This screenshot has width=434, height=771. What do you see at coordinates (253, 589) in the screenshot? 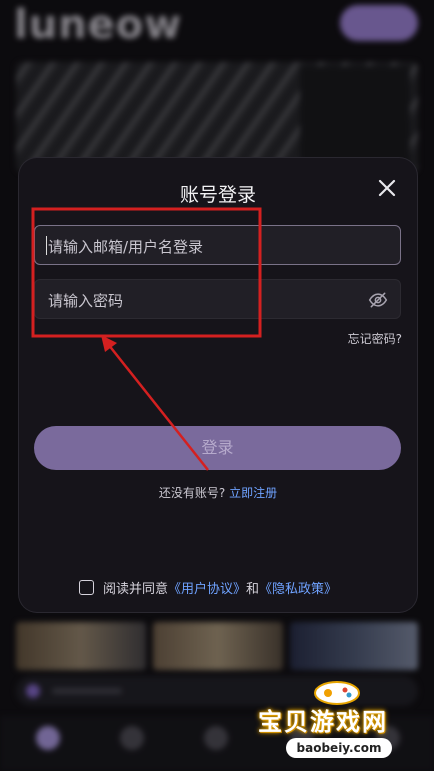
I see `agreement-and: 和` at bounding box center [253, 589].